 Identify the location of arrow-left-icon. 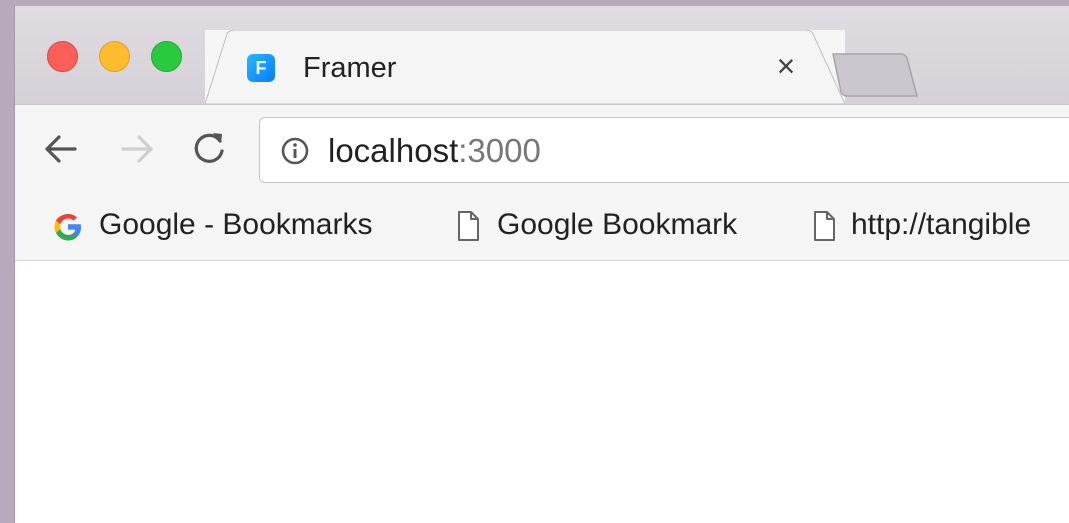
(61, 149).